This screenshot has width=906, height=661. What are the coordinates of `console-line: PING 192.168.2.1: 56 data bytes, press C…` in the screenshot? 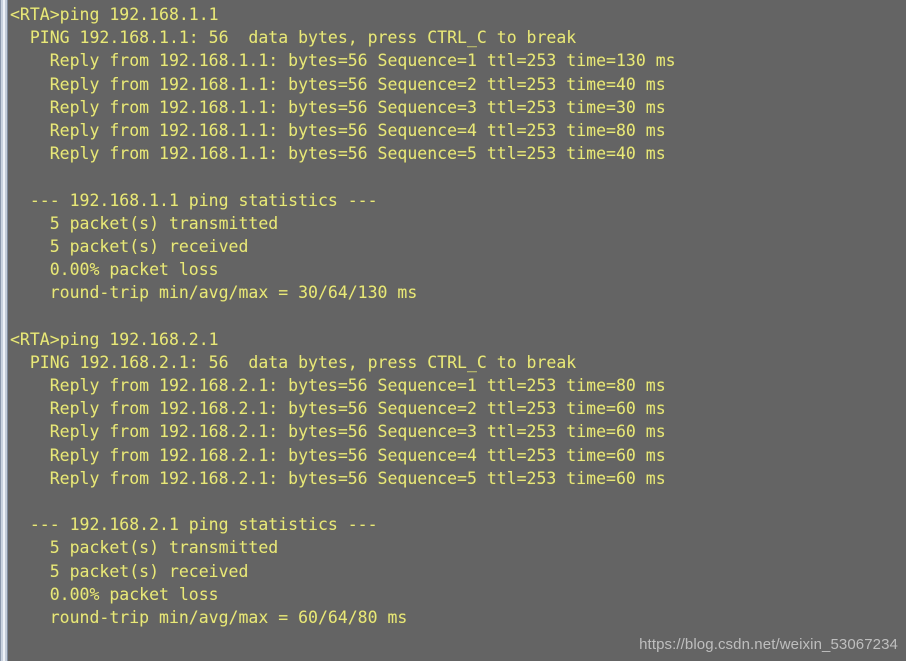 It's located at (293, 362).